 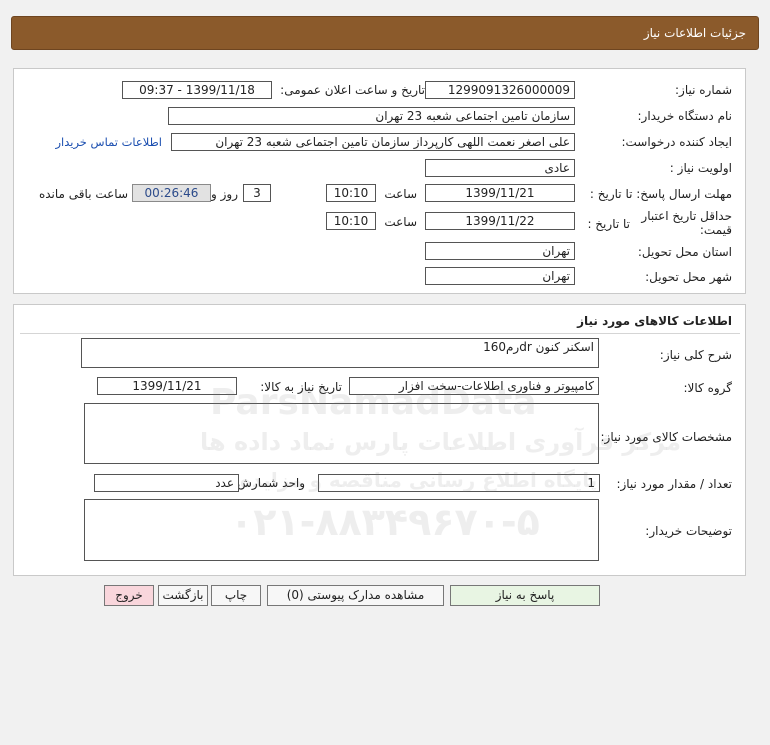 I want to click on reply-deadline-label: مهلت ارسال پاسخ: تا تاریخ :, so click(x=660, y=194).